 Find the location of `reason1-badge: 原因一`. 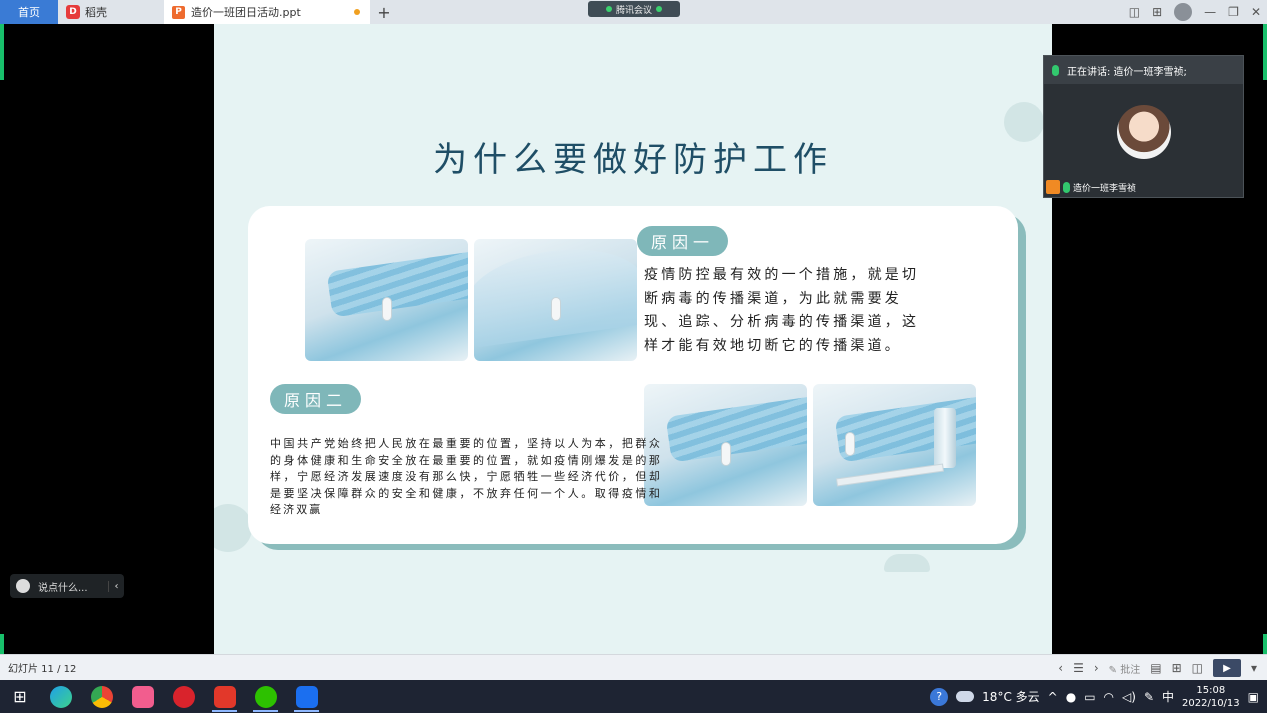

reason1-badge: 原因一 is located at coordinates (683, 241).